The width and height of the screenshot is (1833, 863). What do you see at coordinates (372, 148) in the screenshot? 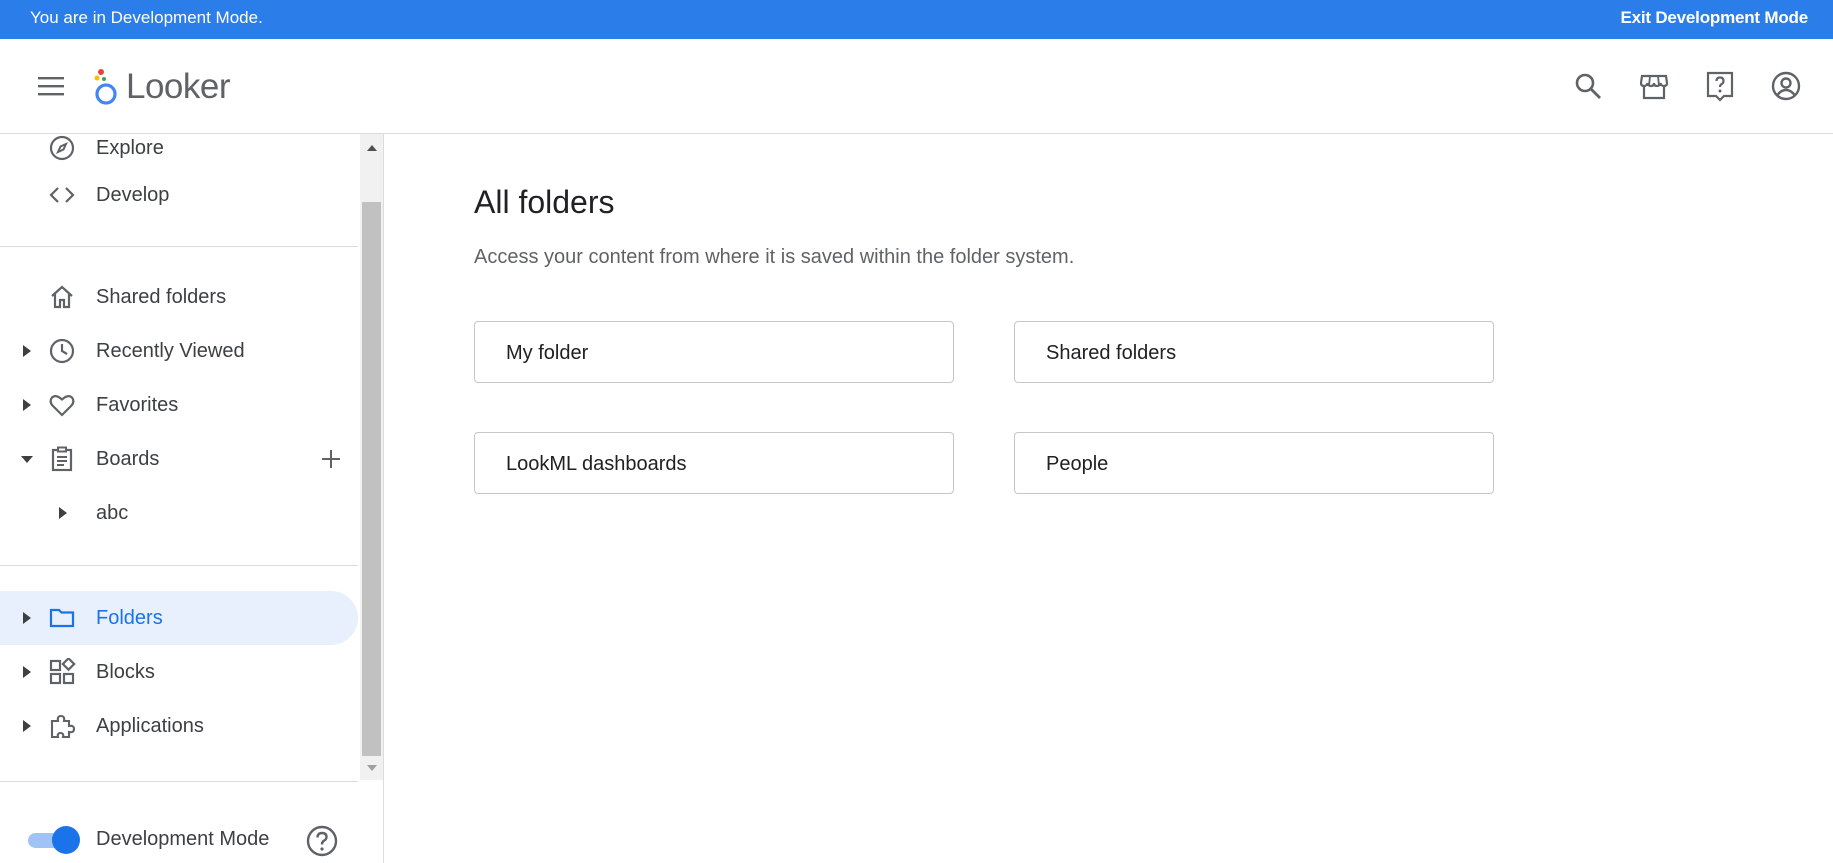
I see `scroll-up-icon` at bounding box center [372, 148].